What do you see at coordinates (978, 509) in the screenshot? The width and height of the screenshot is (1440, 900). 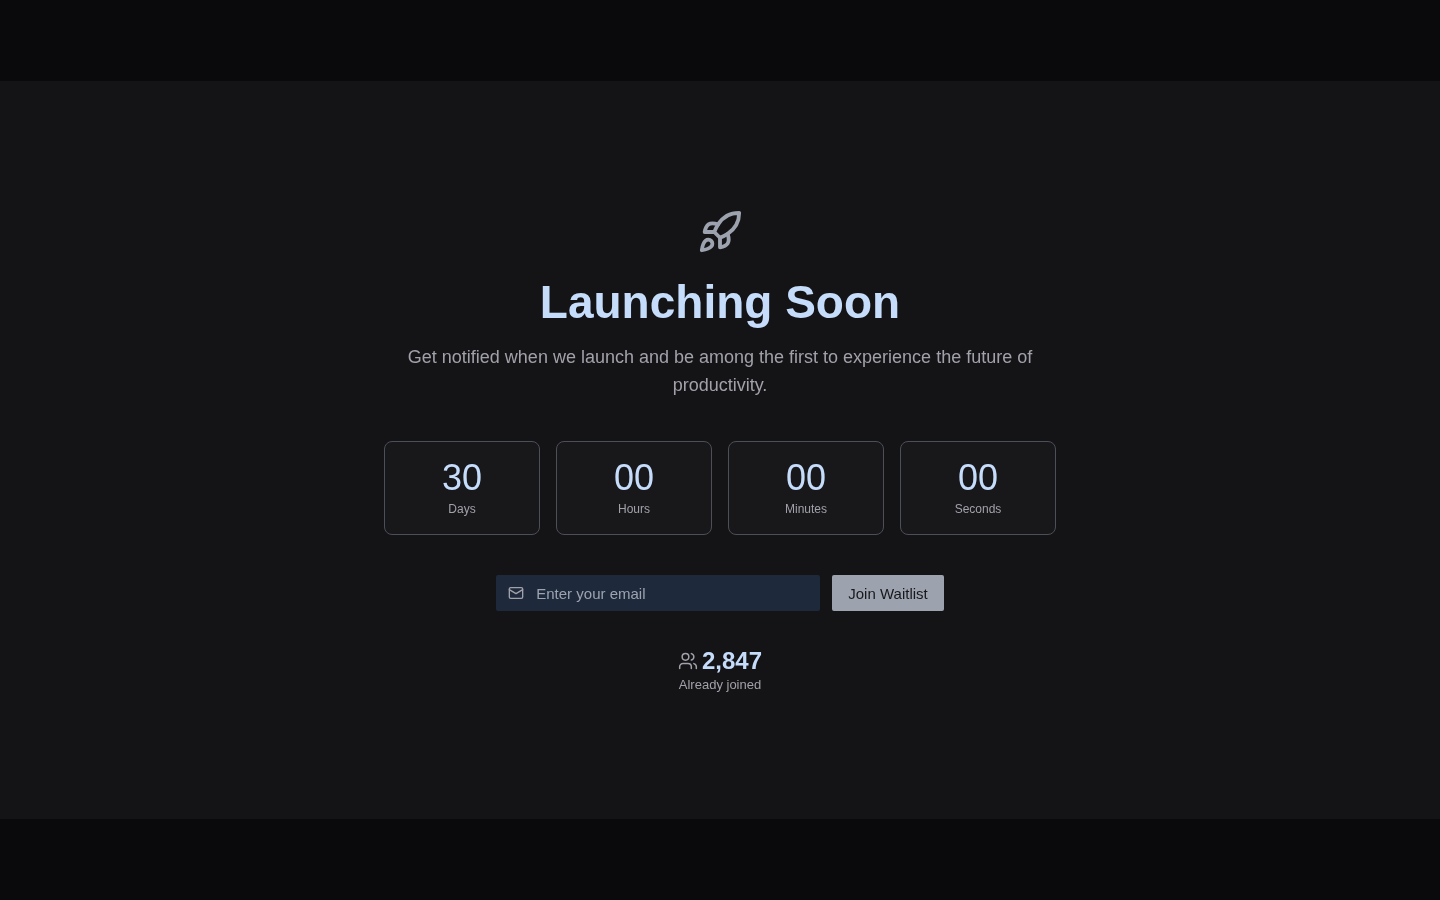 I see `countdown-label: Seconds` at bounding box center [978, 509].